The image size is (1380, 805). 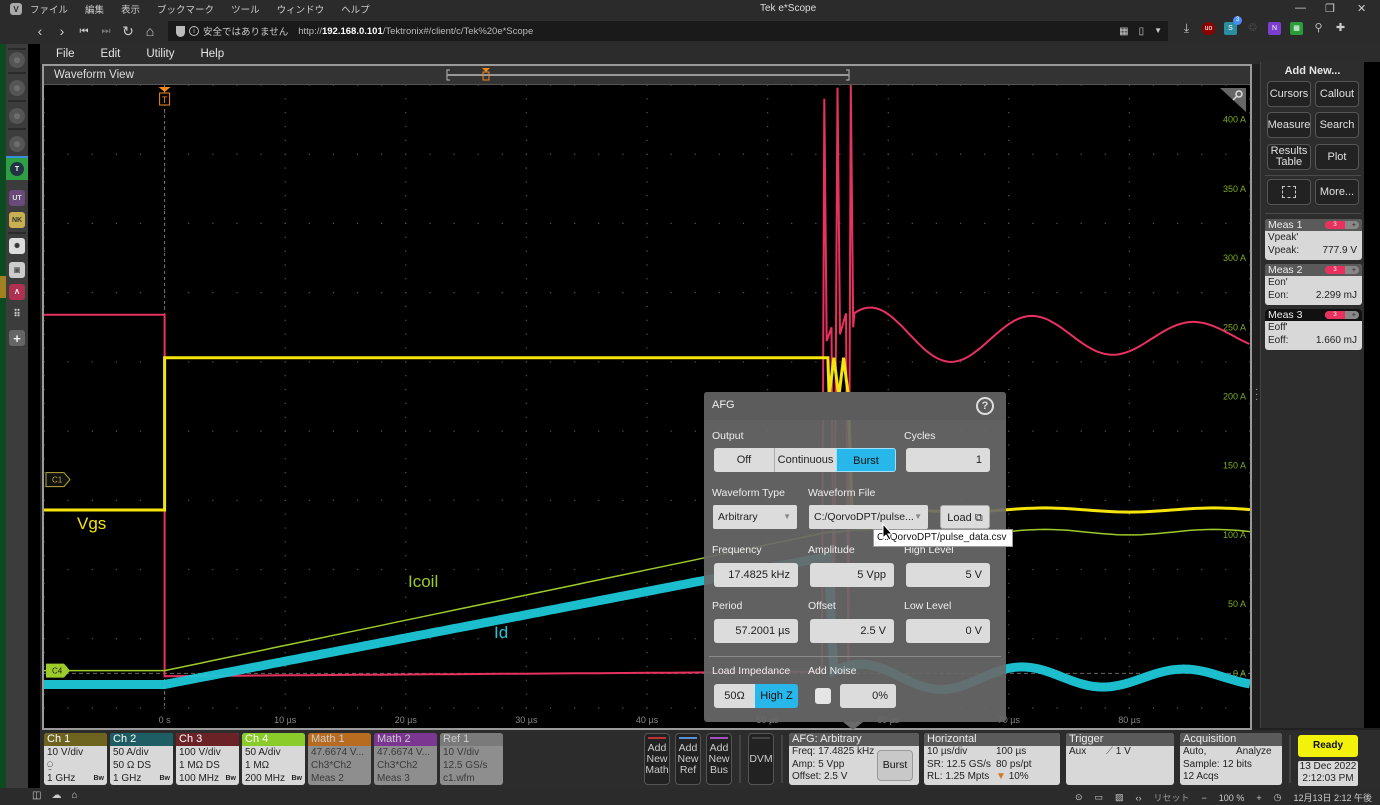 I want to click on trigger-badge: Trigger Aux ⟋ 1 V, so click(x=1120, y=759).